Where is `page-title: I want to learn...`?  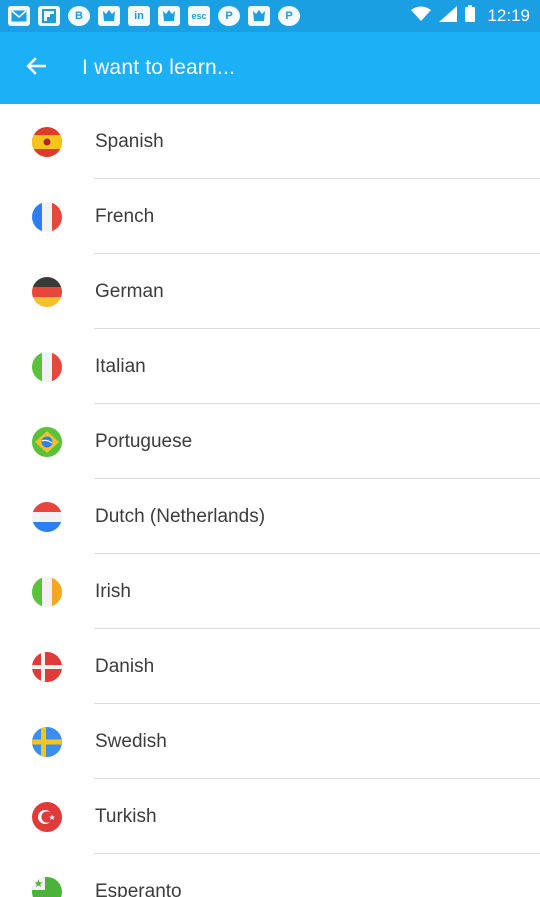
page-title: I want to learn... is located at coordinates (159, 67).